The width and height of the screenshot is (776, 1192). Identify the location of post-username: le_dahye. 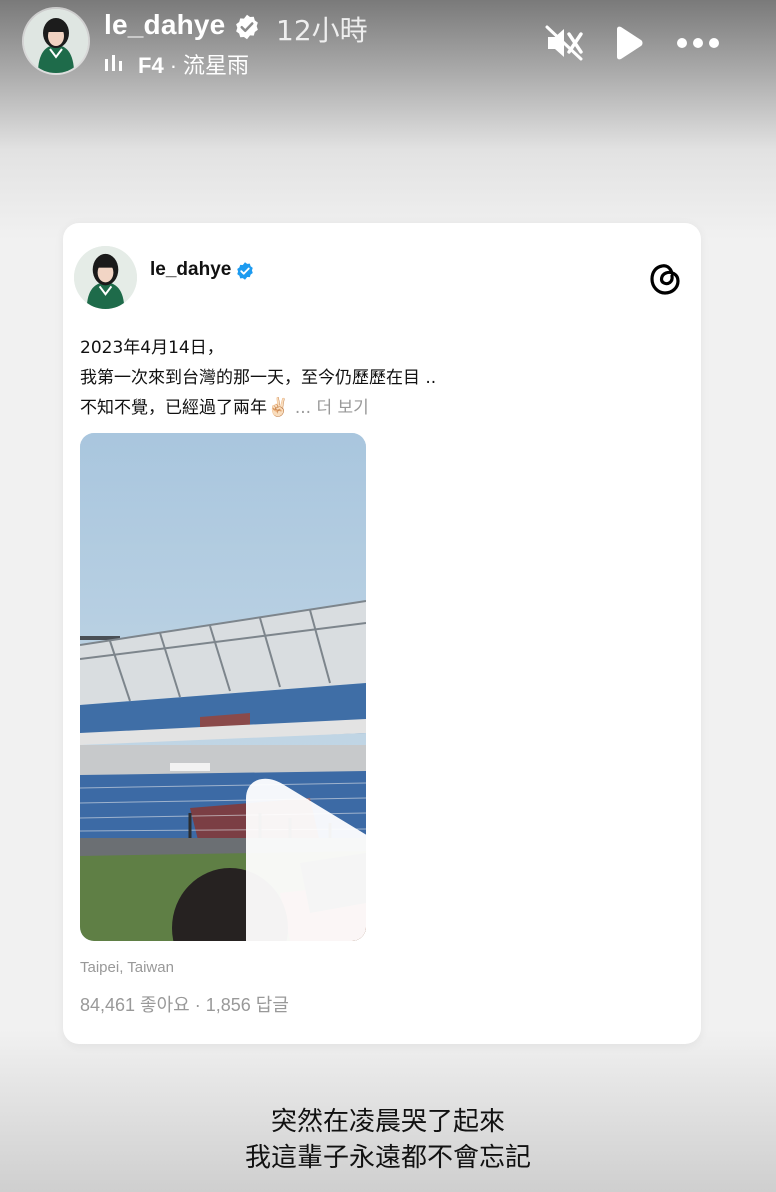
(190, 270).